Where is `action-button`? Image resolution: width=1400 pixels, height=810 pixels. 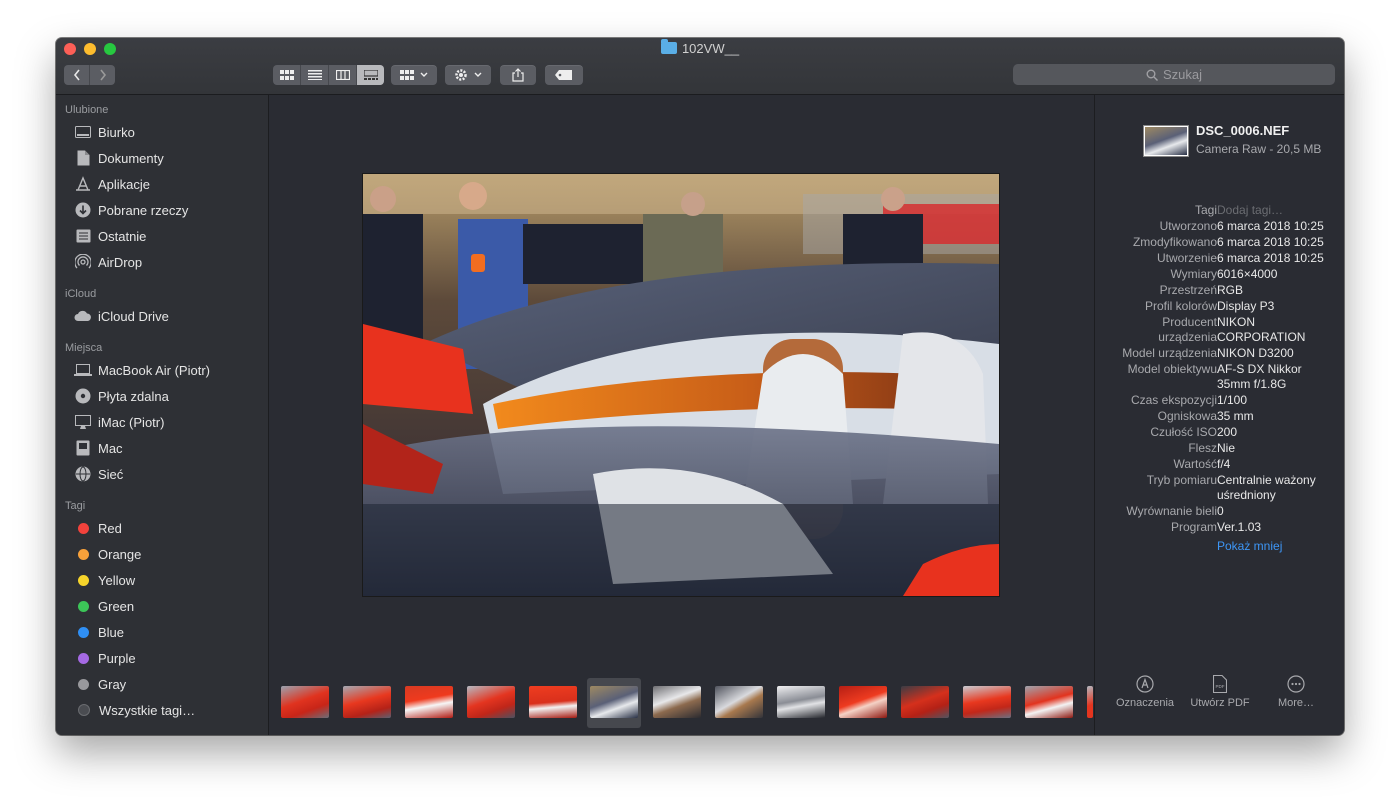 action-button is located at coordinates (468, 75).